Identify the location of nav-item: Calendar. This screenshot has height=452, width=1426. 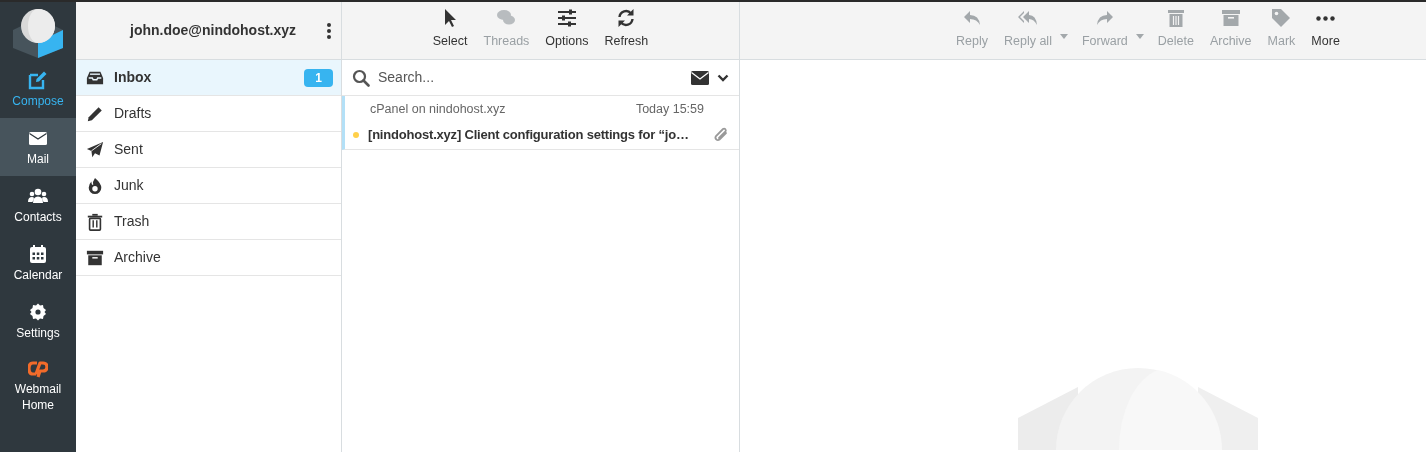
(38, 263).